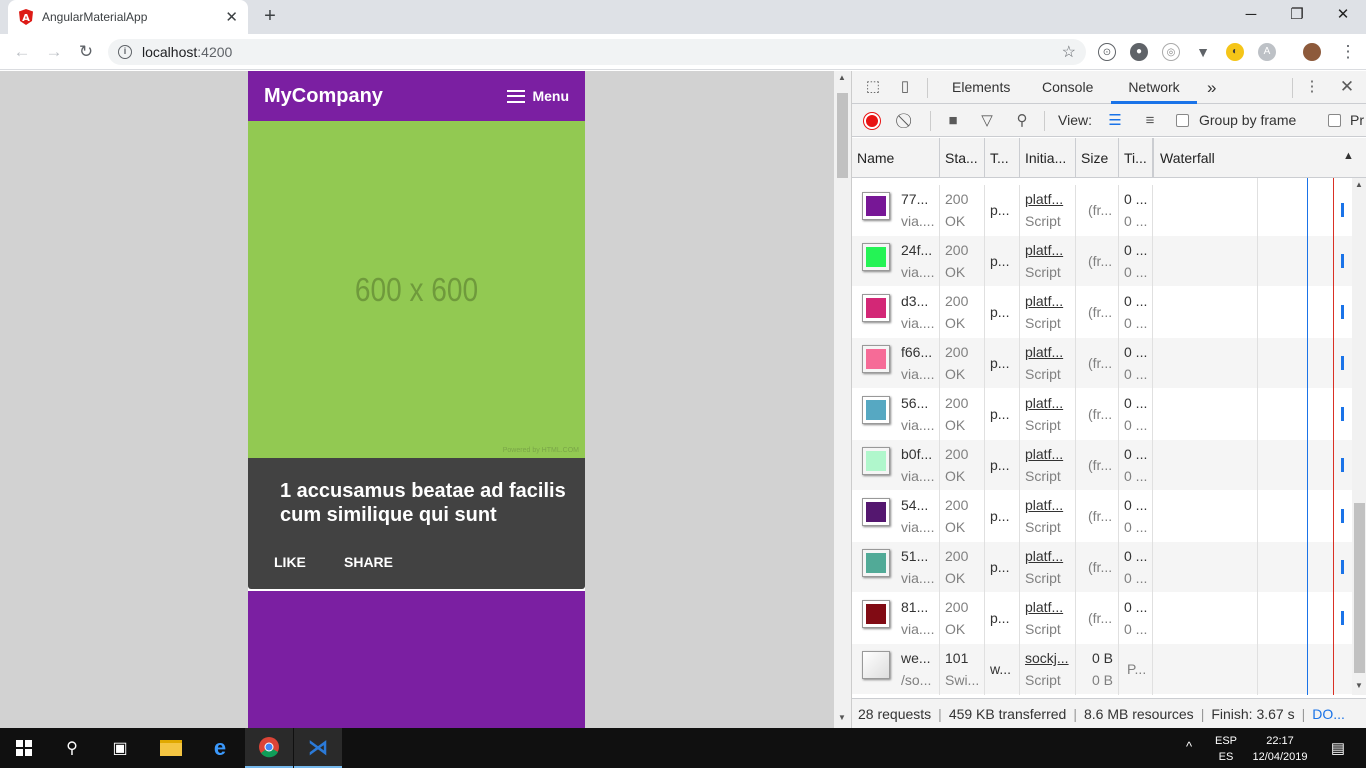 The height and width of the screenshot is (768, 1366). Describe the element at coordinates (54, 52) in the screenshot. I see `forward-button: →` at that location.